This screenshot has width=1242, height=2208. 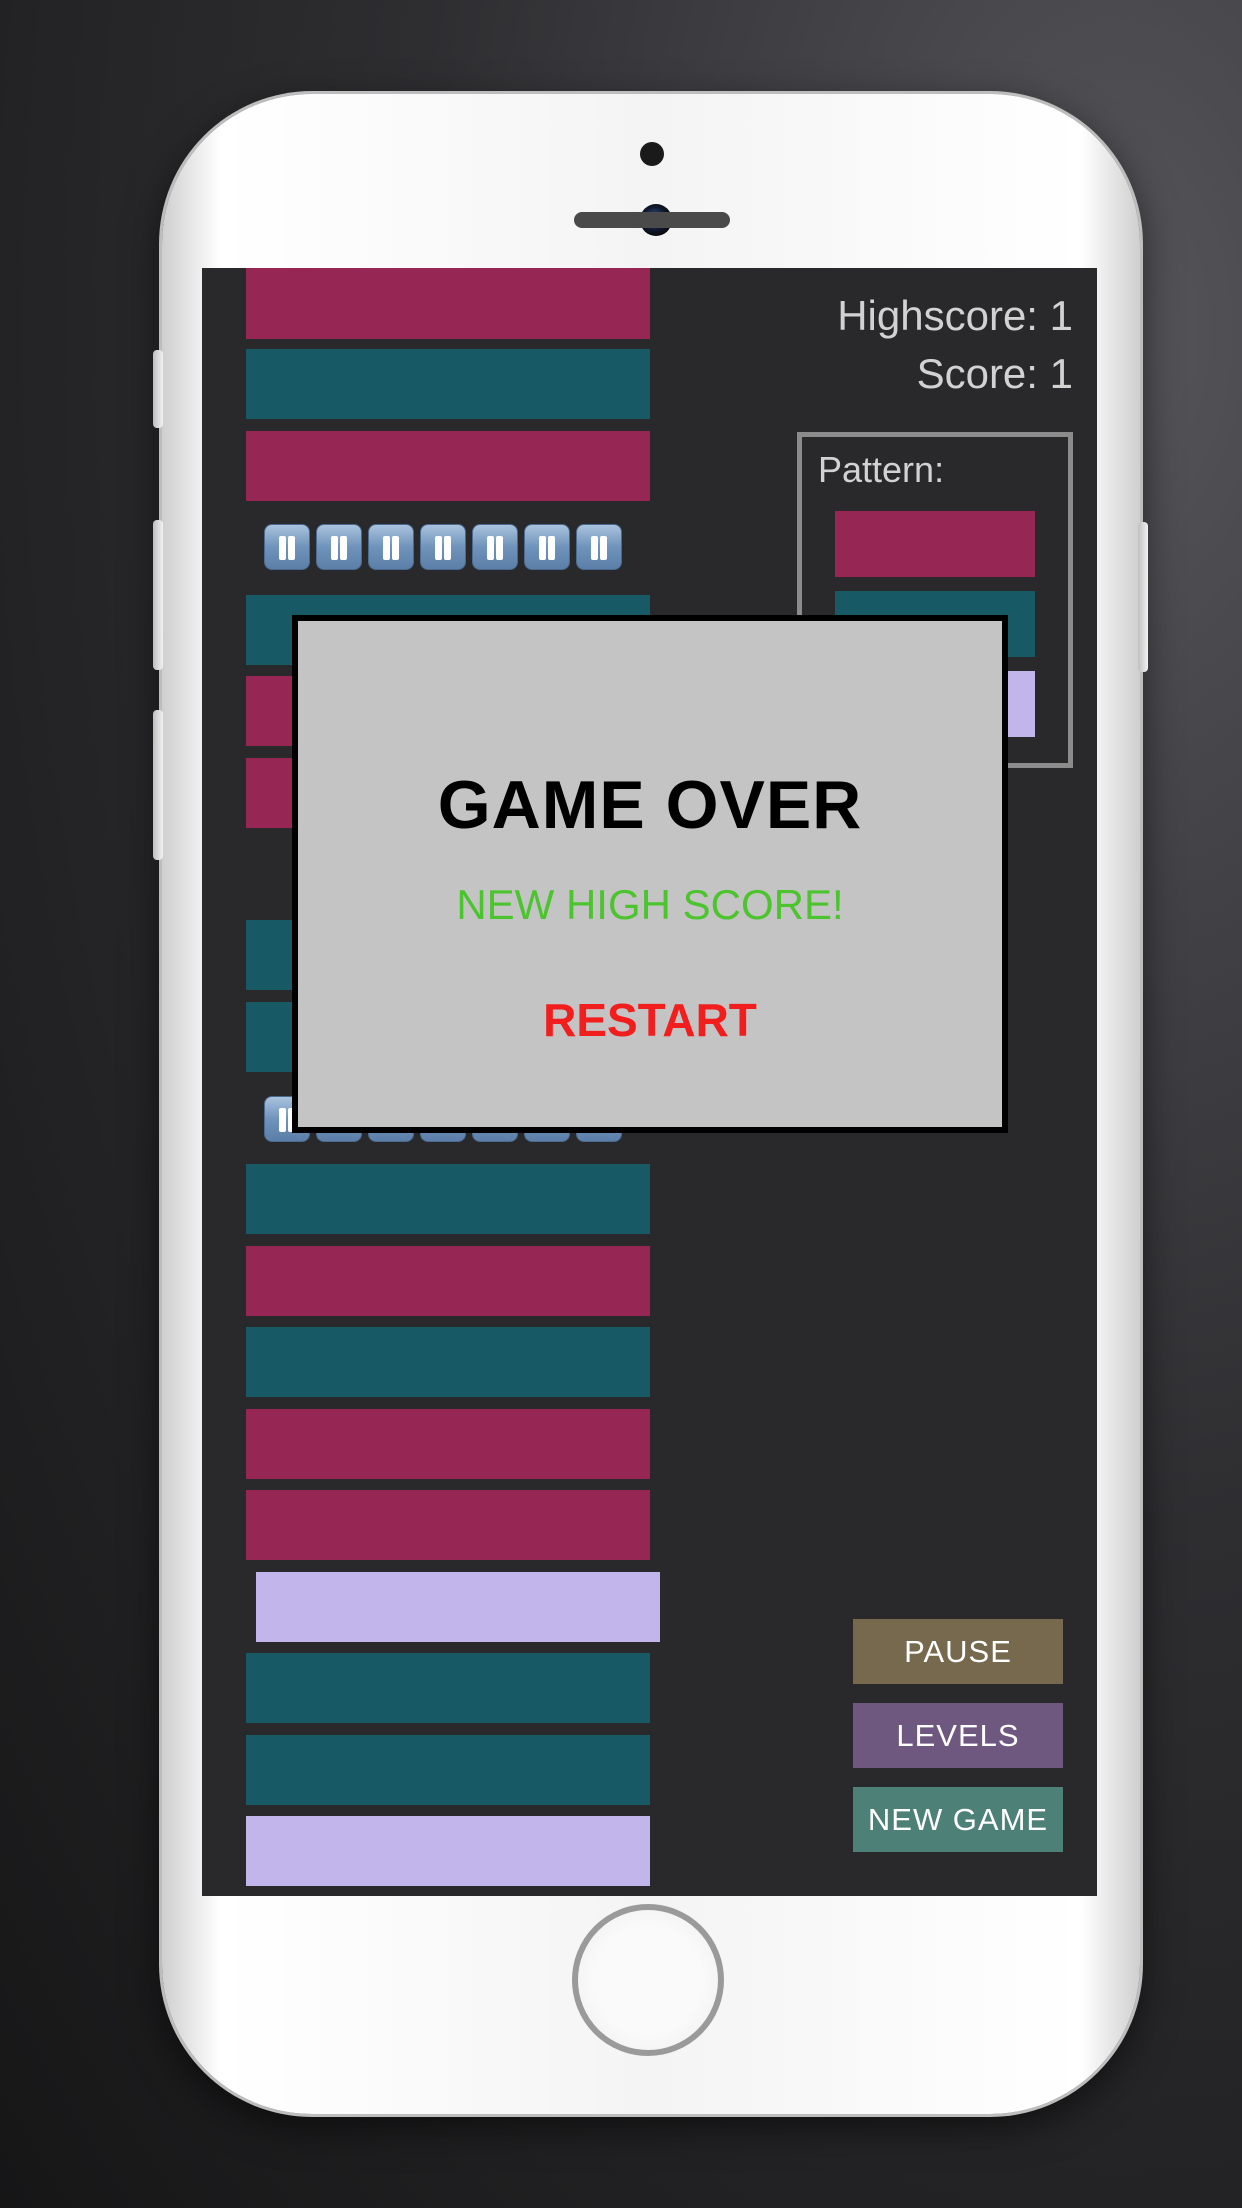 I want to click on game-over-dialog: GAME OVER NEW HIGH SCORE! RESTART, so click(x=650, y=874).